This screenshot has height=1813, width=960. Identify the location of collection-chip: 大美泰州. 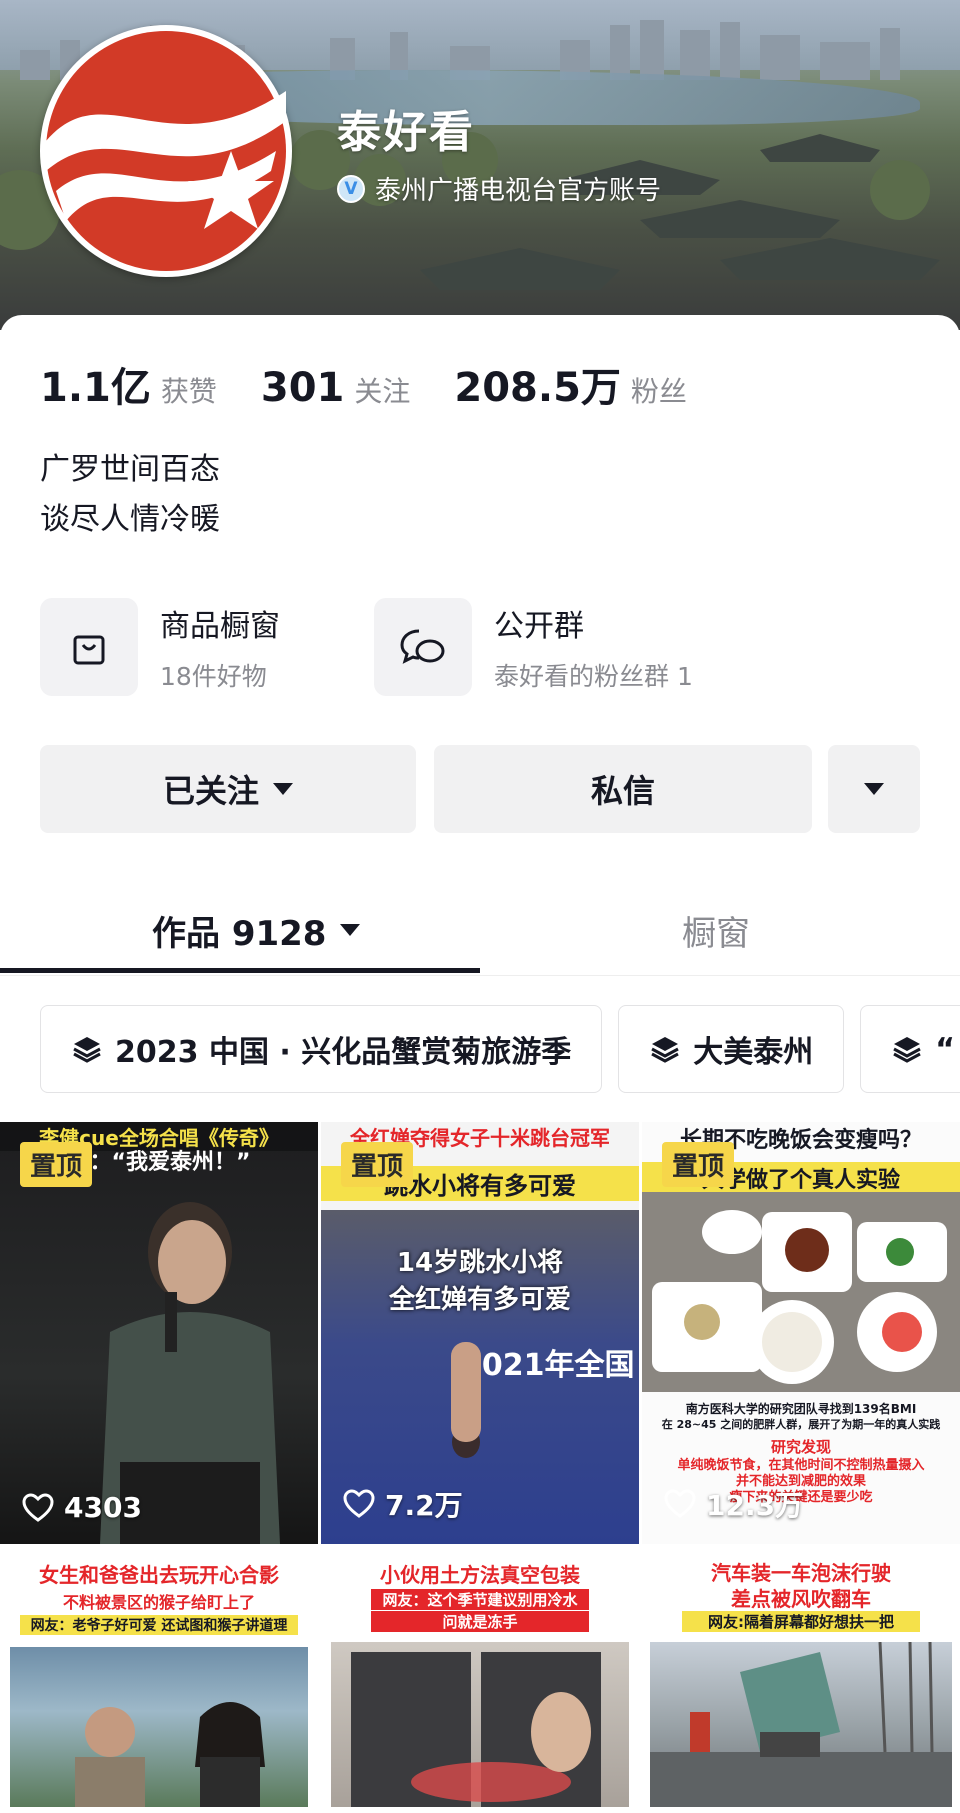
(731, 1049).